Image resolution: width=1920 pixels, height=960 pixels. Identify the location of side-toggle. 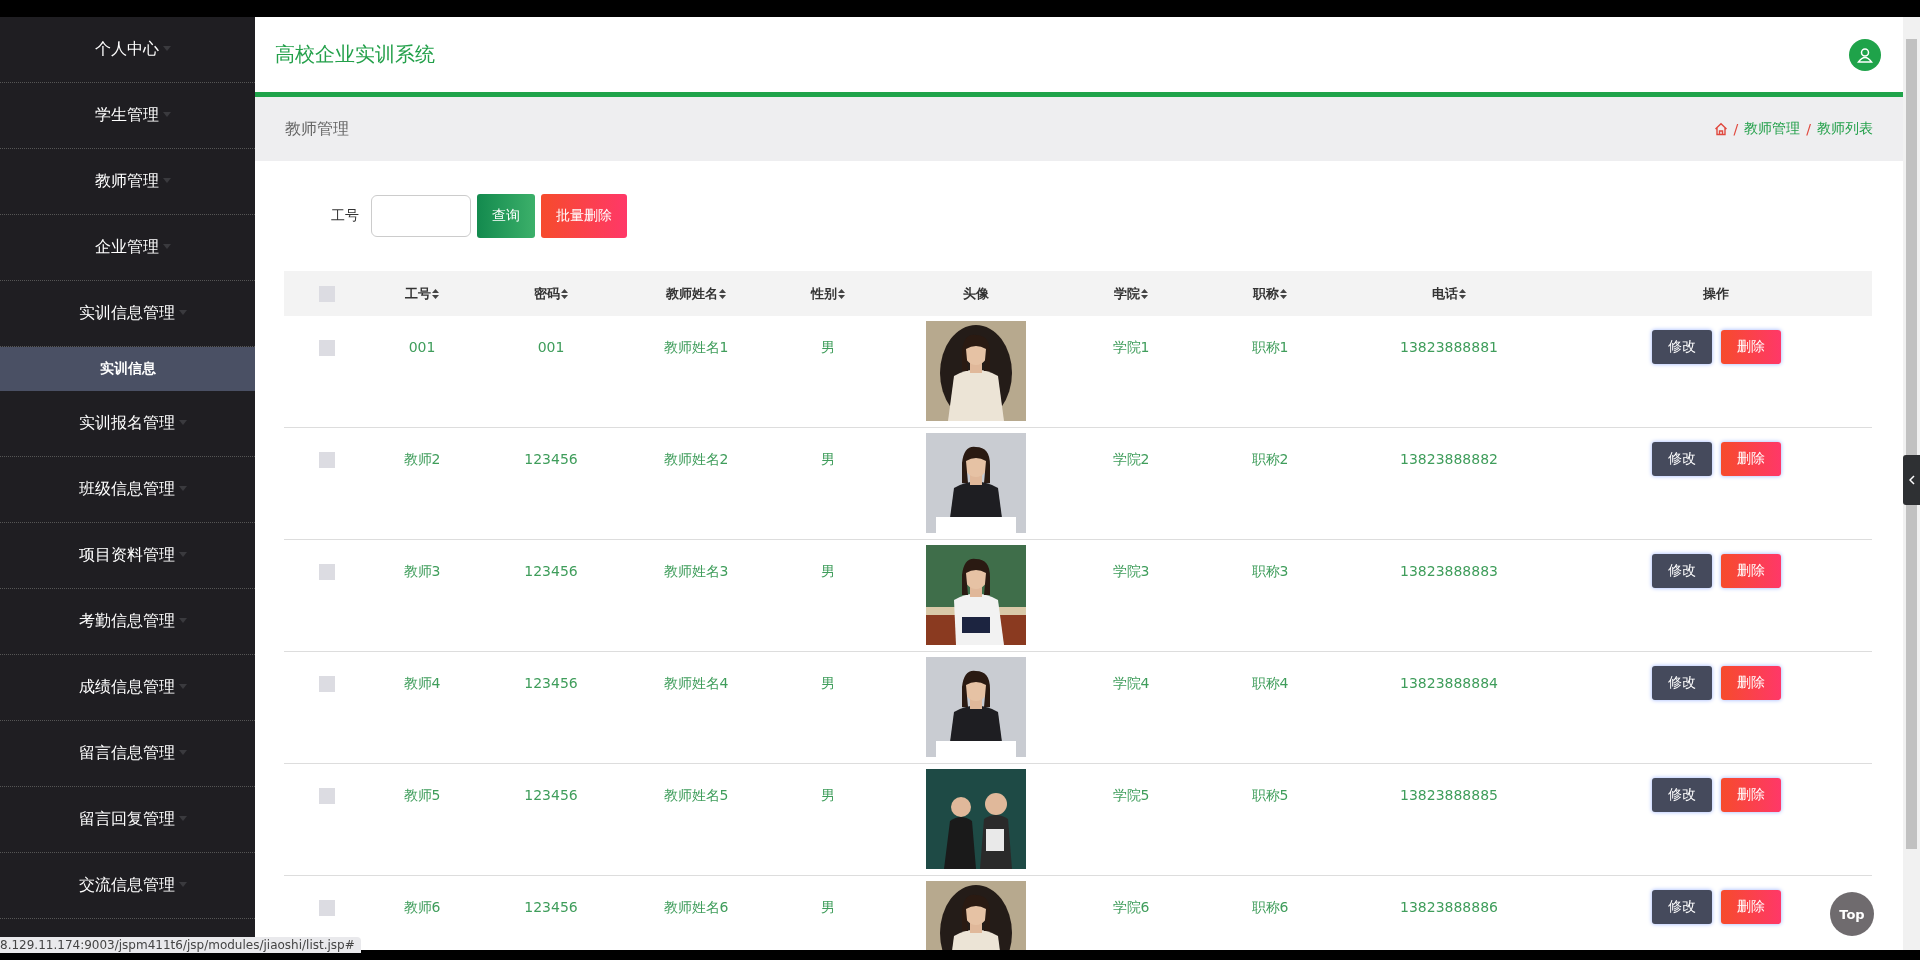
(1911, 480).